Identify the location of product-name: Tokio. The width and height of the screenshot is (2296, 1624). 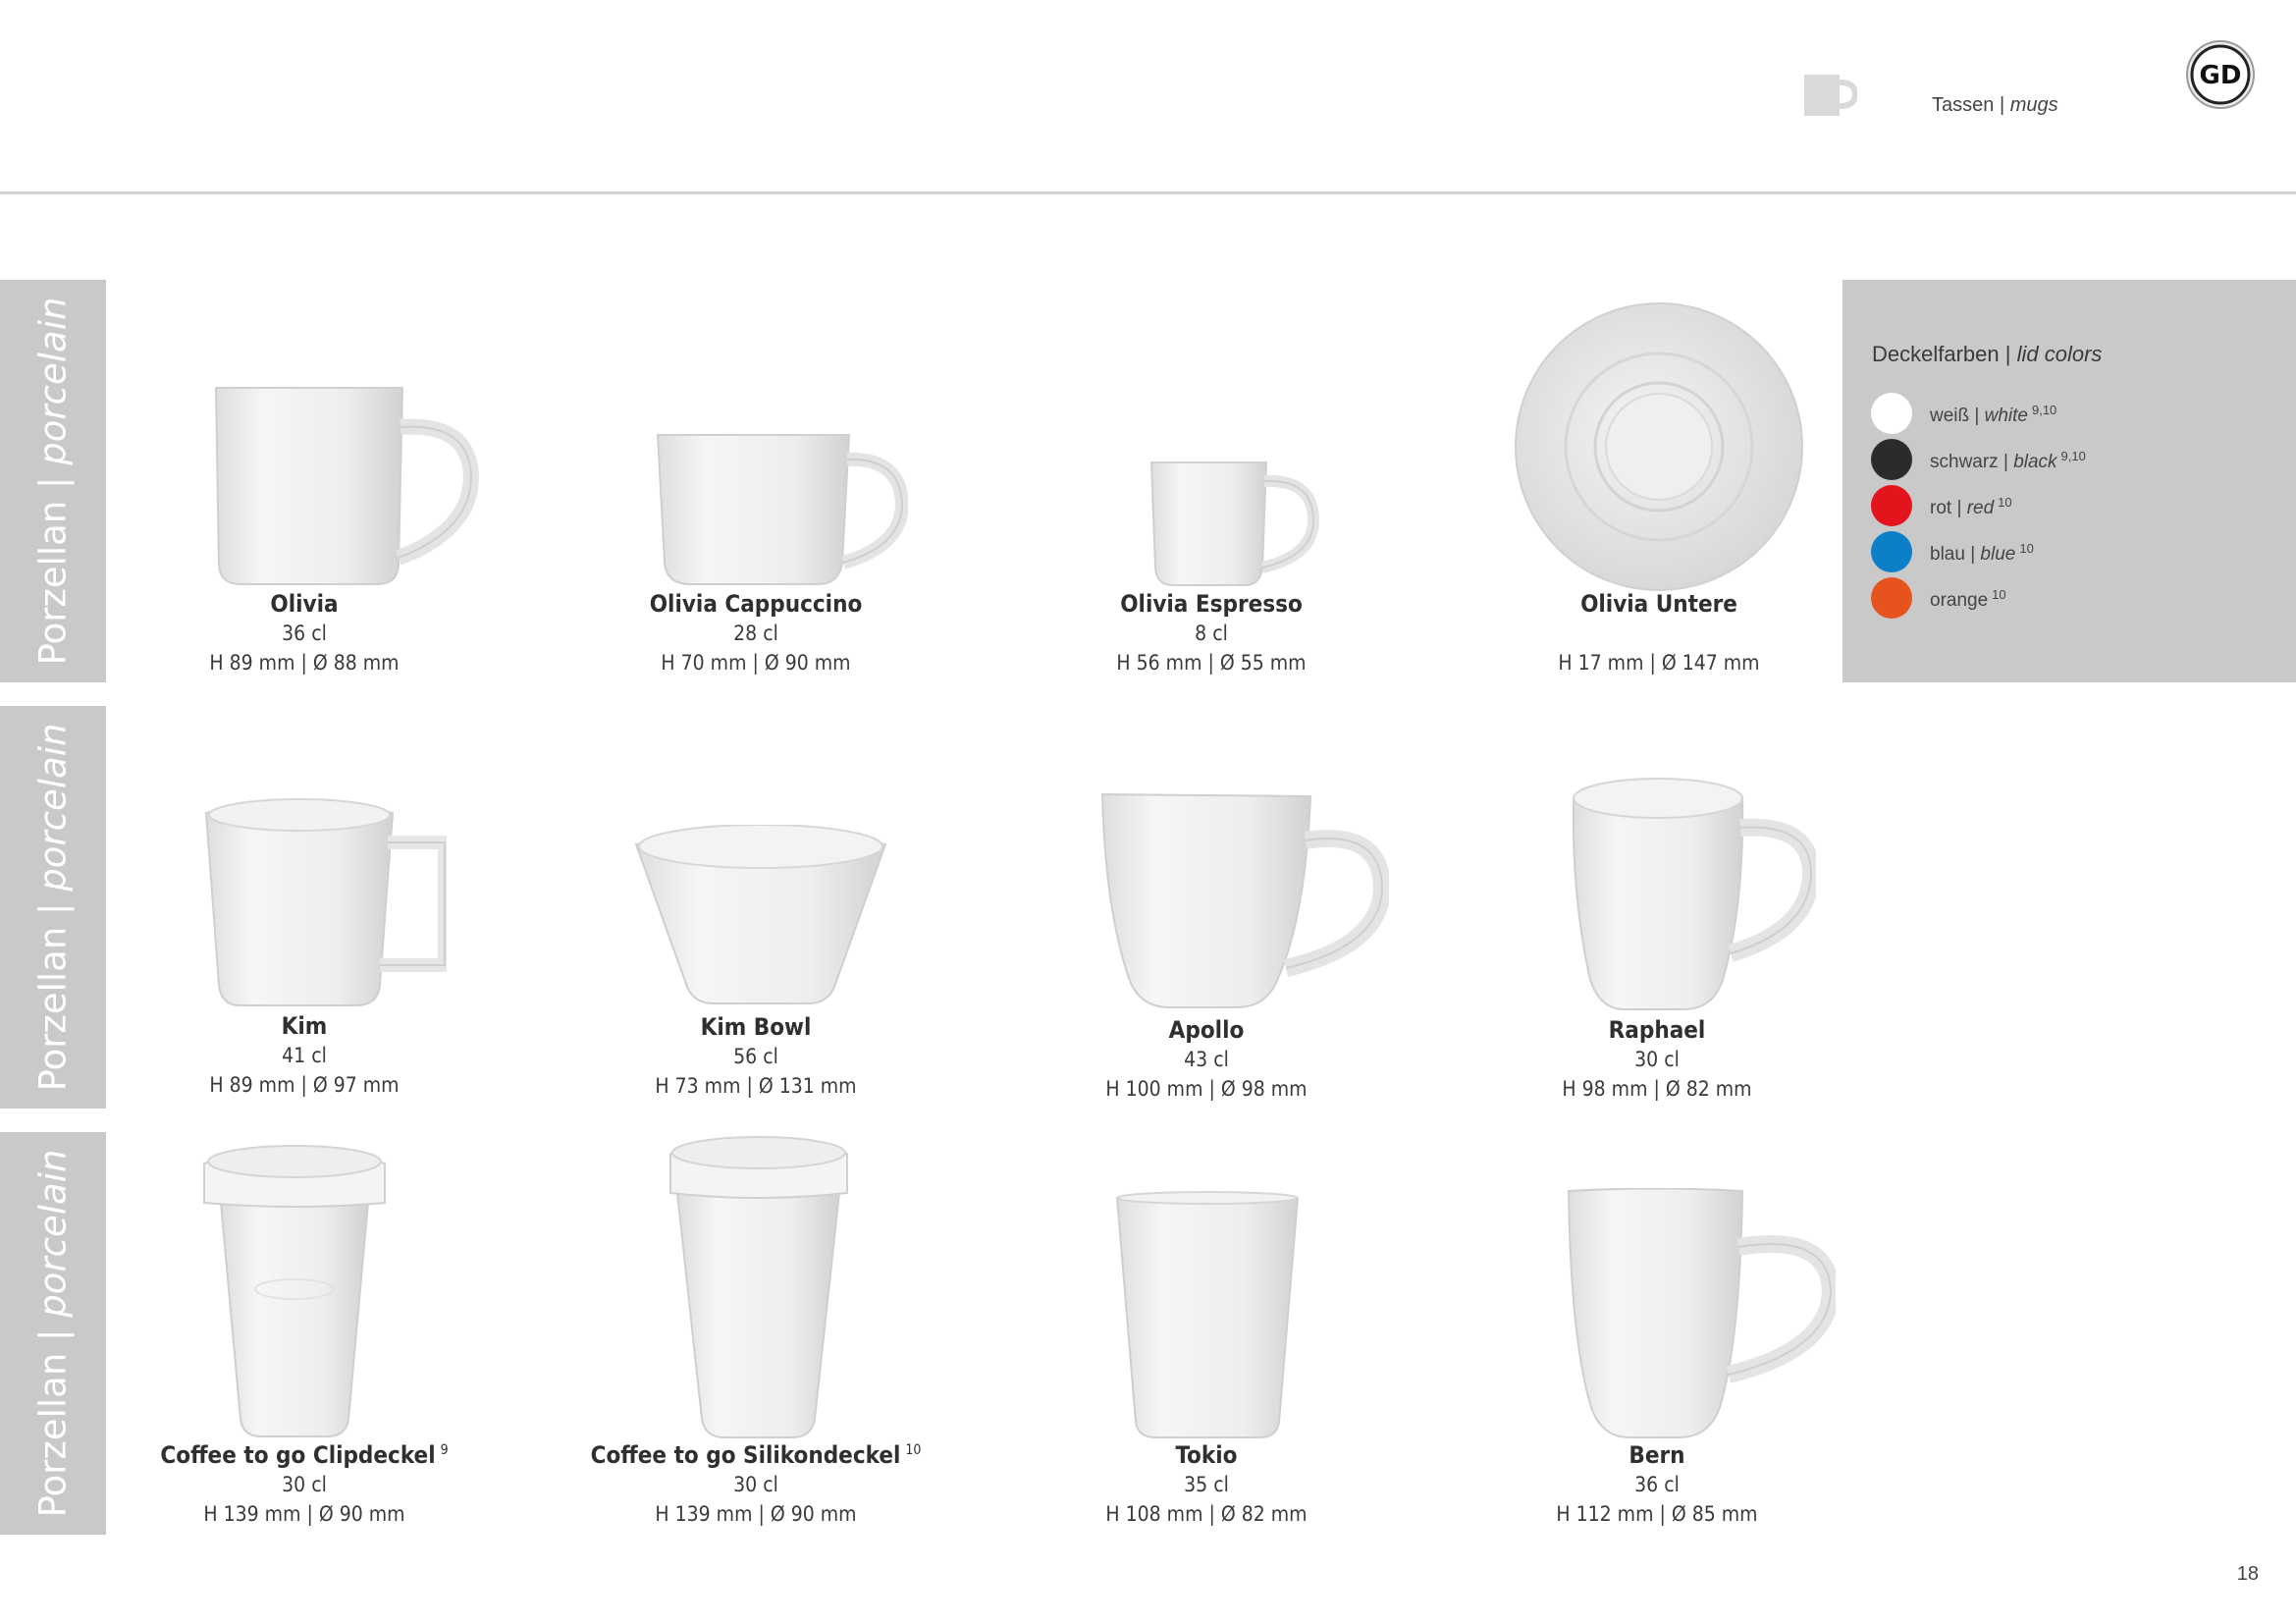
(1206, 1455).